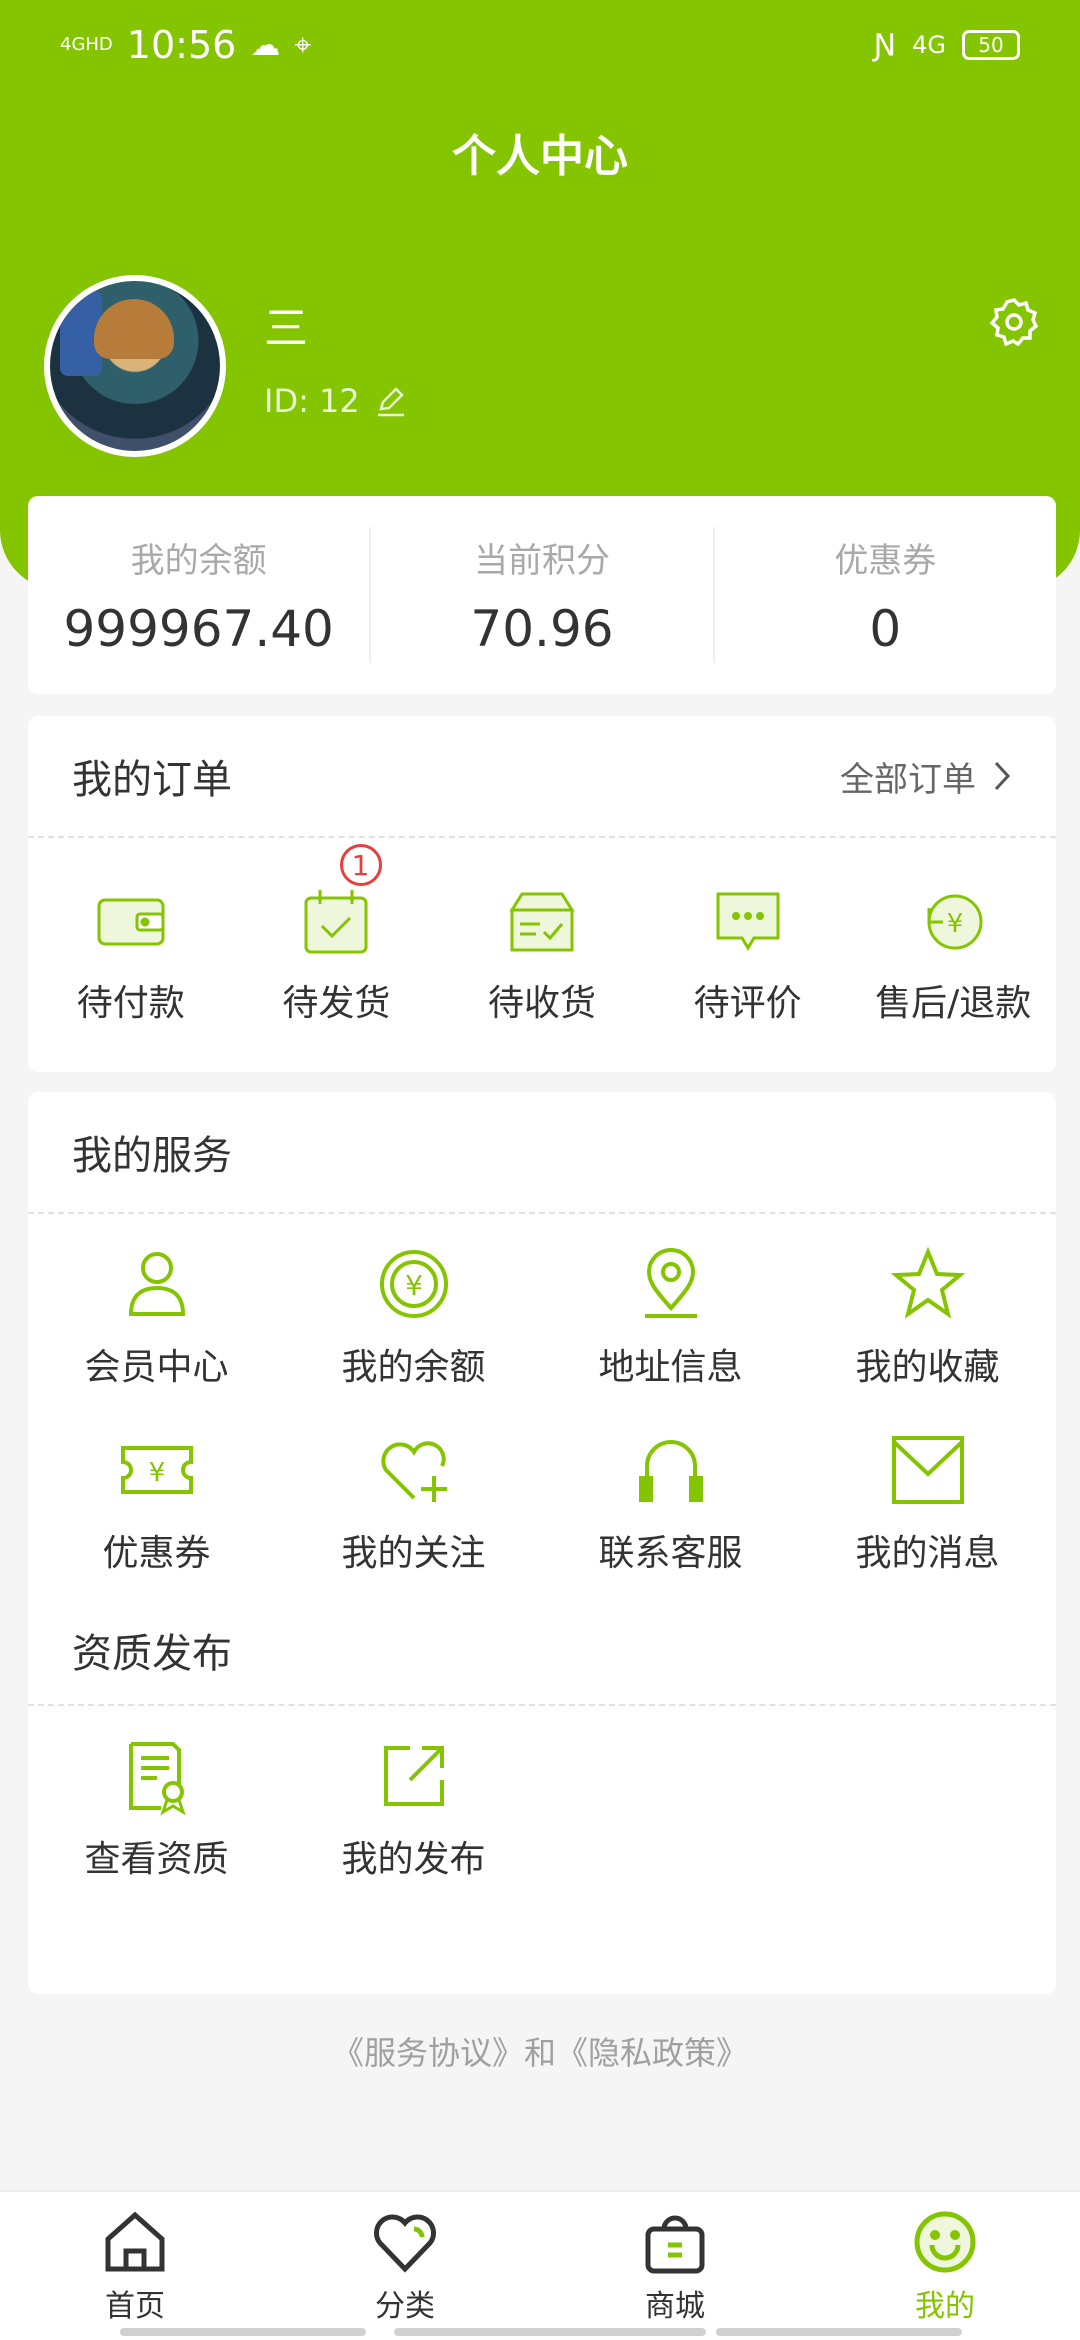 The image size is (1080, 2340). What do you see at coordinates (413, 1776) in the screenshot?
I see `share-icon` at bounding box center [413, 1776].